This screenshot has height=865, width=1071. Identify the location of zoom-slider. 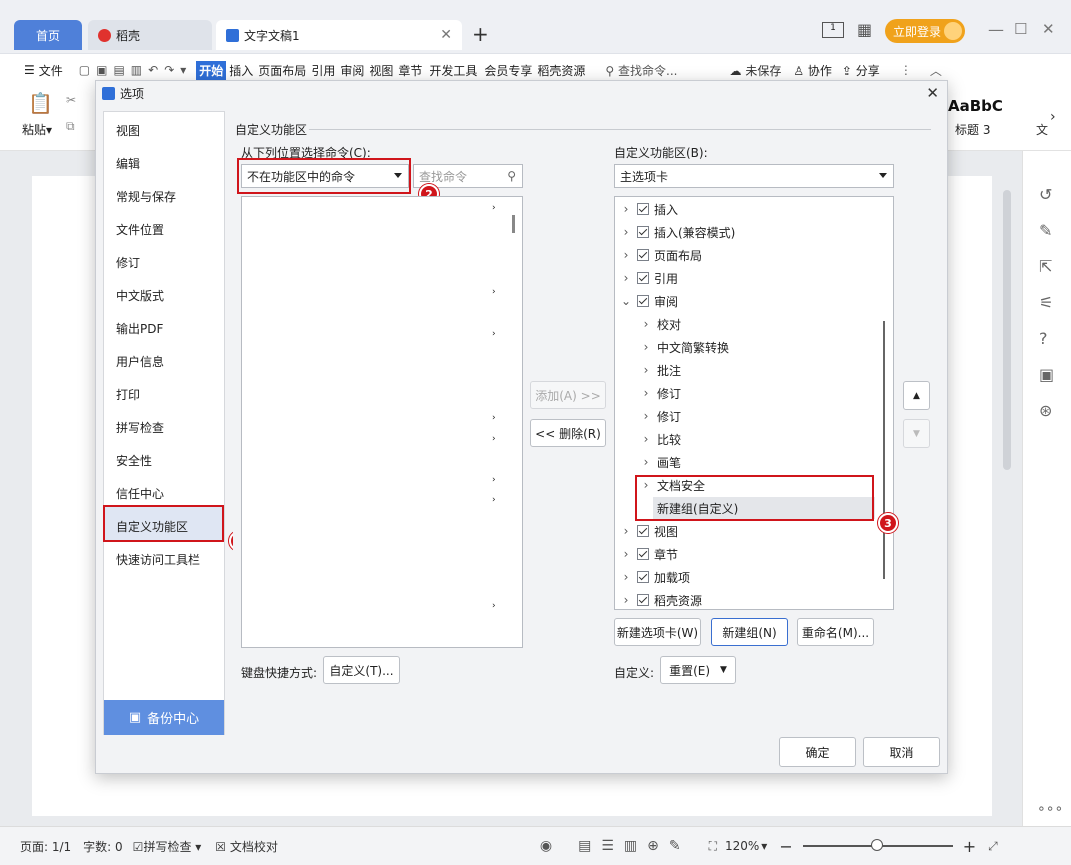
(877, 845).